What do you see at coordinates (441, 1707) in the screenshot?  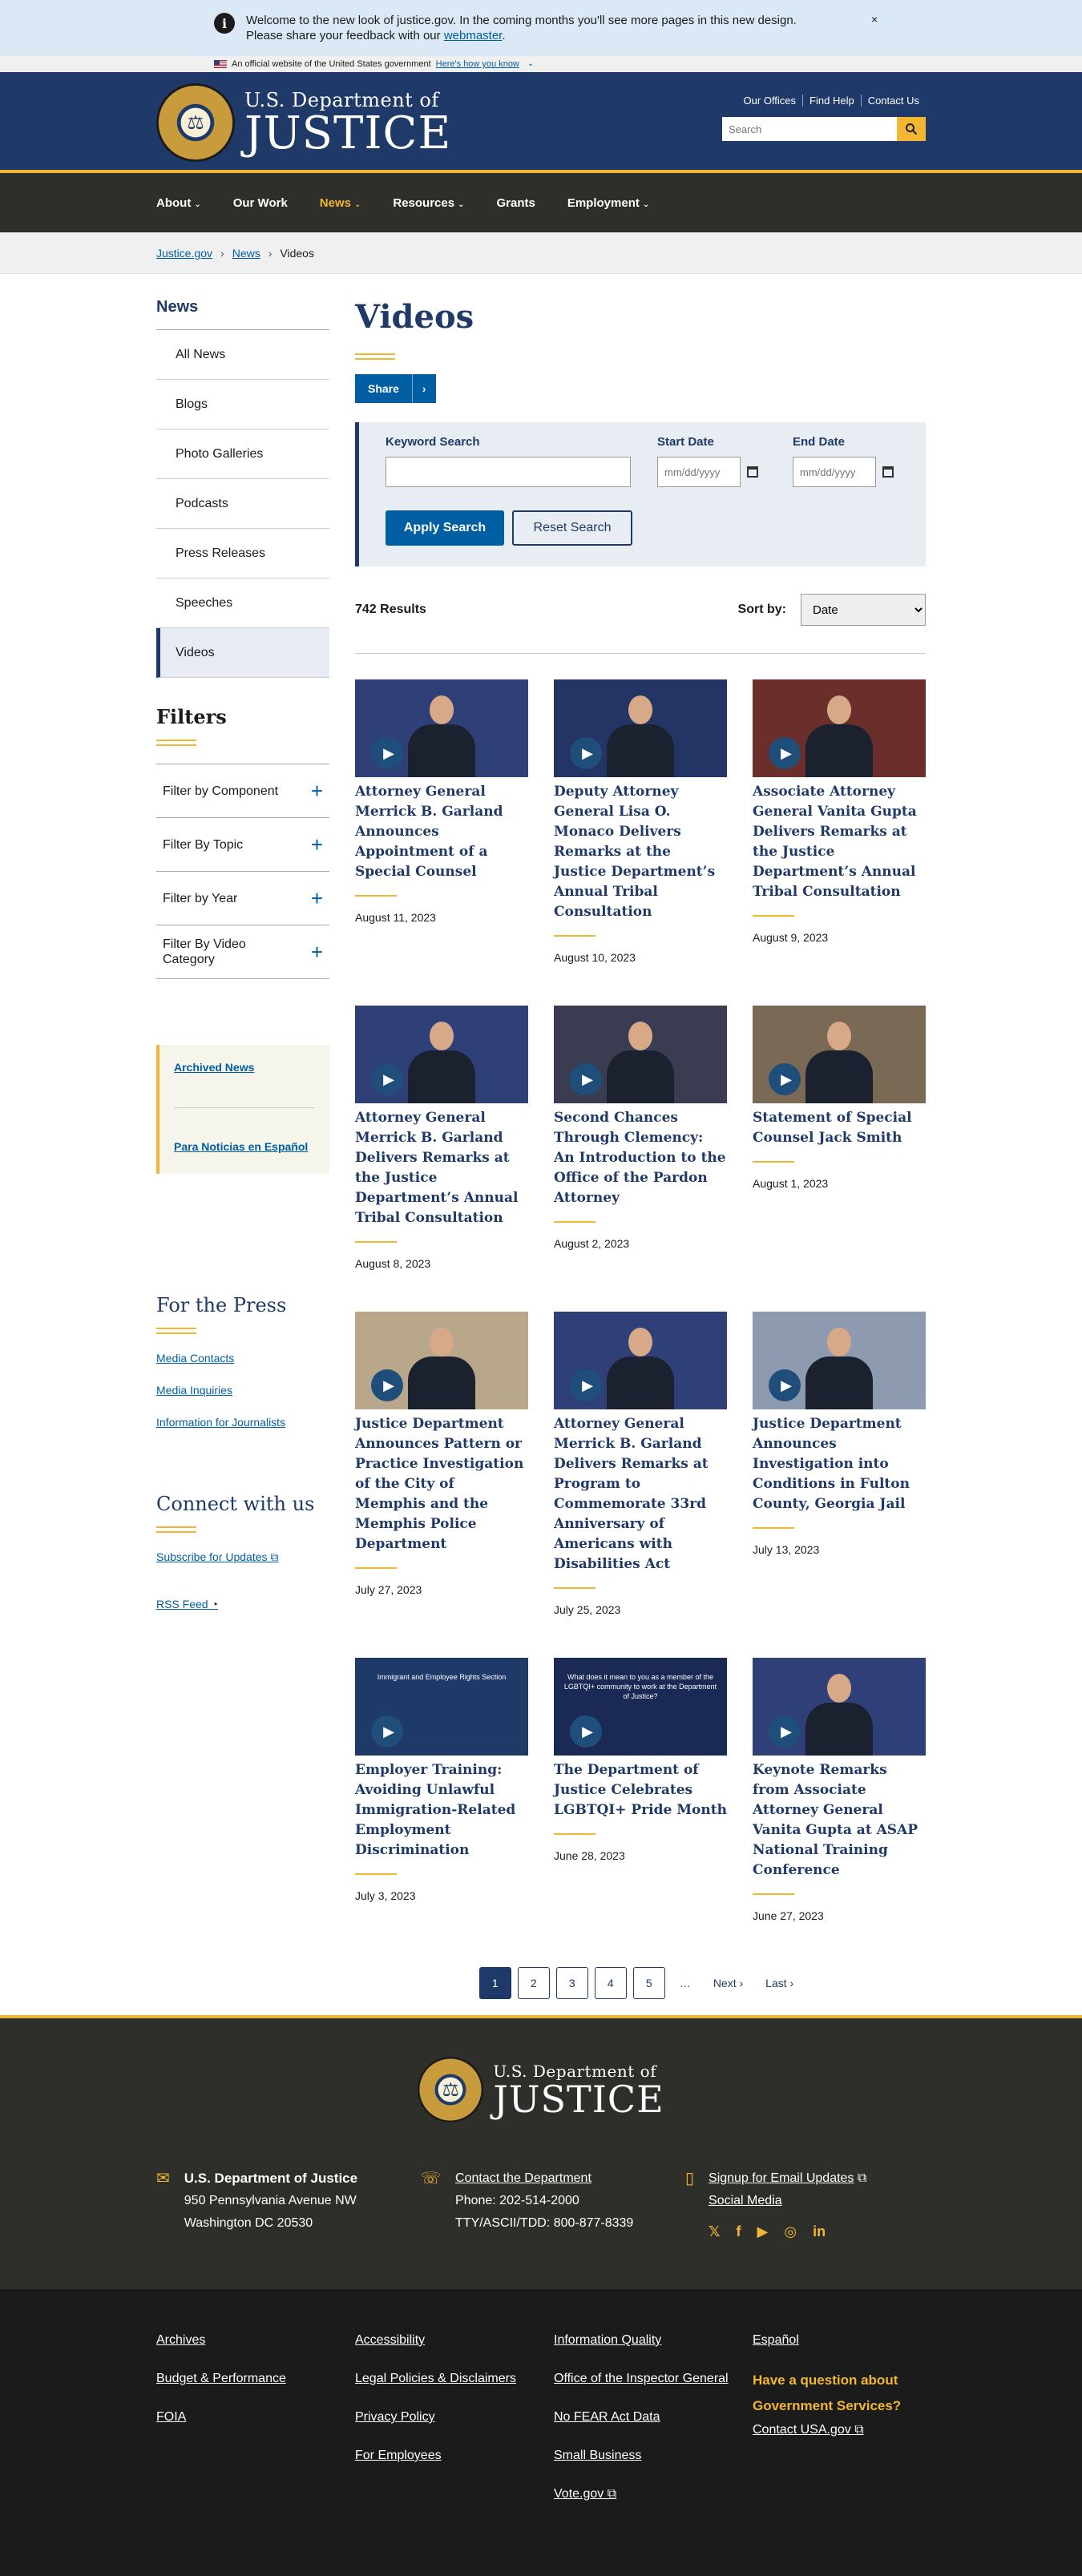 I see `video-thumbnail: Immigrant and Employee Rights Section ▶` at bounding box center [441, 1707].